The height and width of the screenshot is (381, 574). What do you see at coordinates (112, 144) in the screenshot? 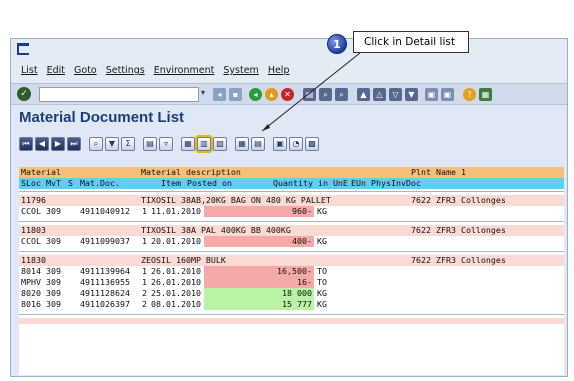
I see `filter-icon: ▼` at bounding box center [112, 144].